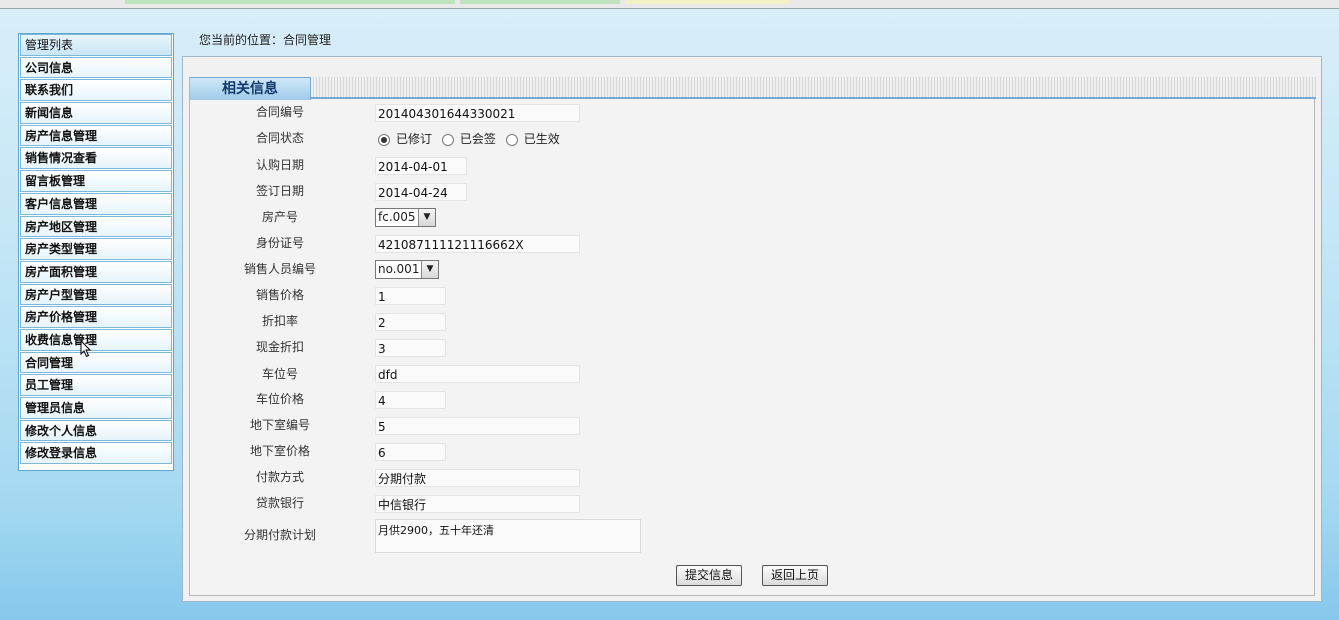 This screenshot has height=620, width=1339. Describe the element at coordinates (96, 317) in the screenshot. I see `sidebar-item-property-price: 房产价格管理` at that location.